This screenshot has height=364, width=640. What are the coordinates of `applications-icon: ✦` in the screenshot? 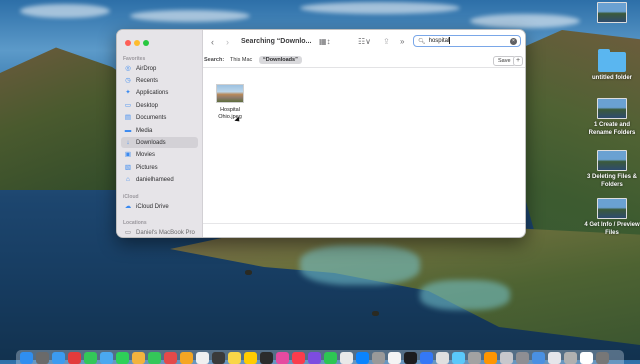 It's located at (128, 93).